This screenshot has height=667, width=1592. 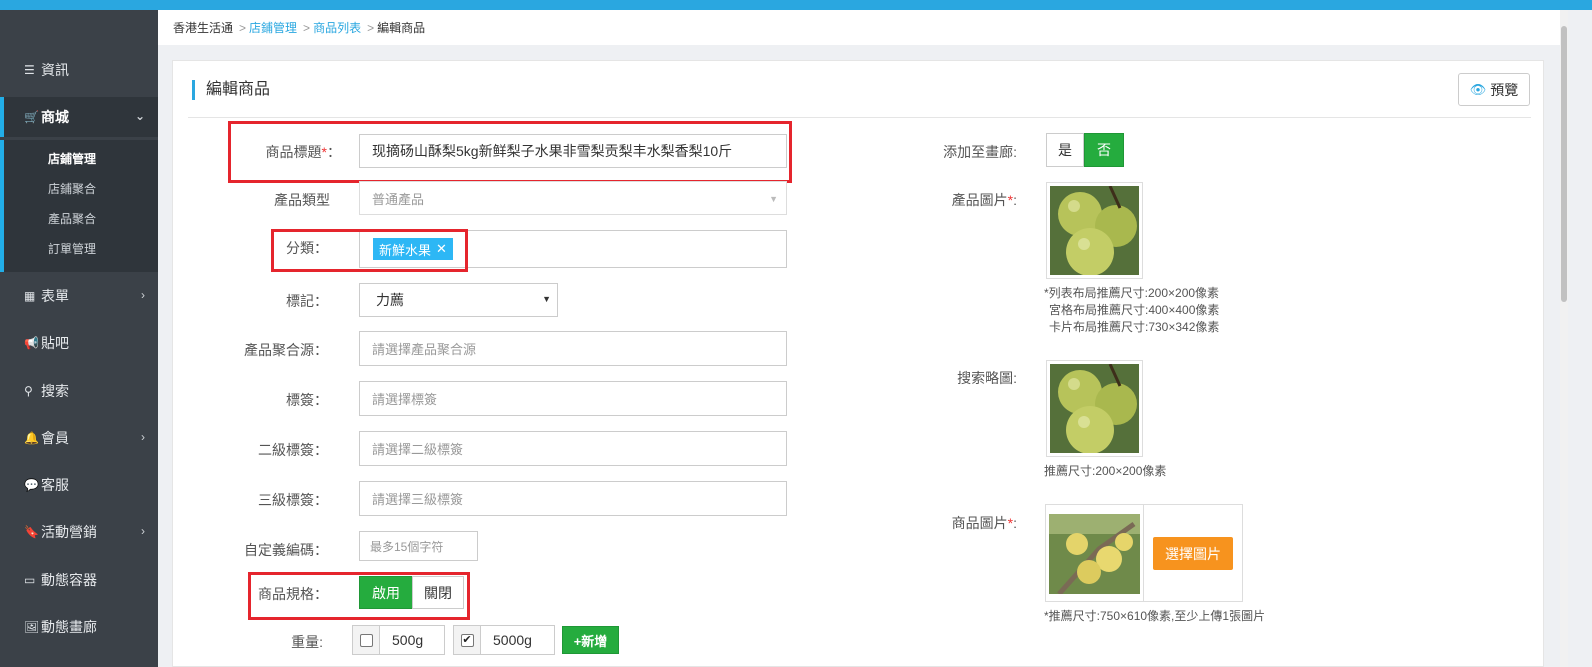 I want to click on eye-icon: 👁, so click(x=1478, y=89).